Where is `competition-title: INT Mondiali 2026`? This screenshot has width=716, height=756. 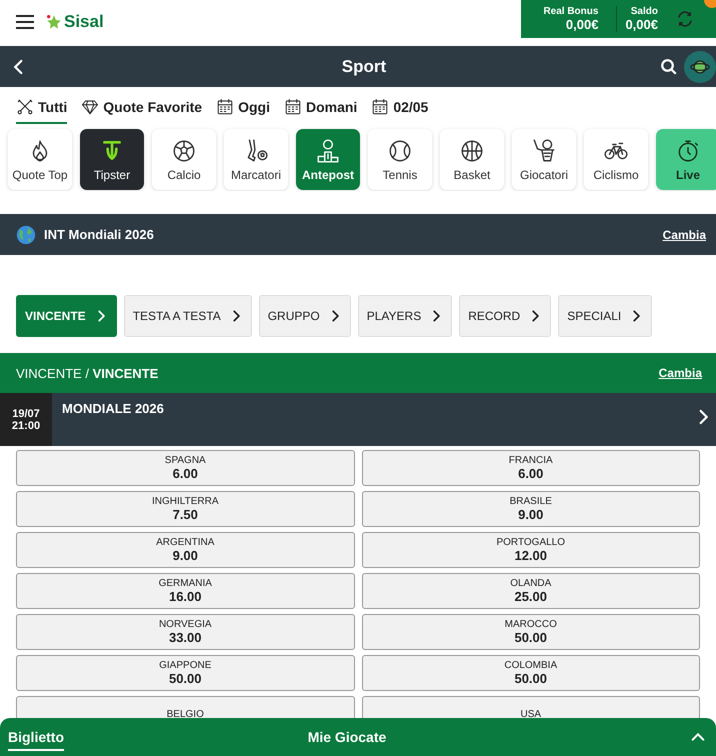 competition-title: INT Mondiali 2026 is located at coordinates (99, 234).